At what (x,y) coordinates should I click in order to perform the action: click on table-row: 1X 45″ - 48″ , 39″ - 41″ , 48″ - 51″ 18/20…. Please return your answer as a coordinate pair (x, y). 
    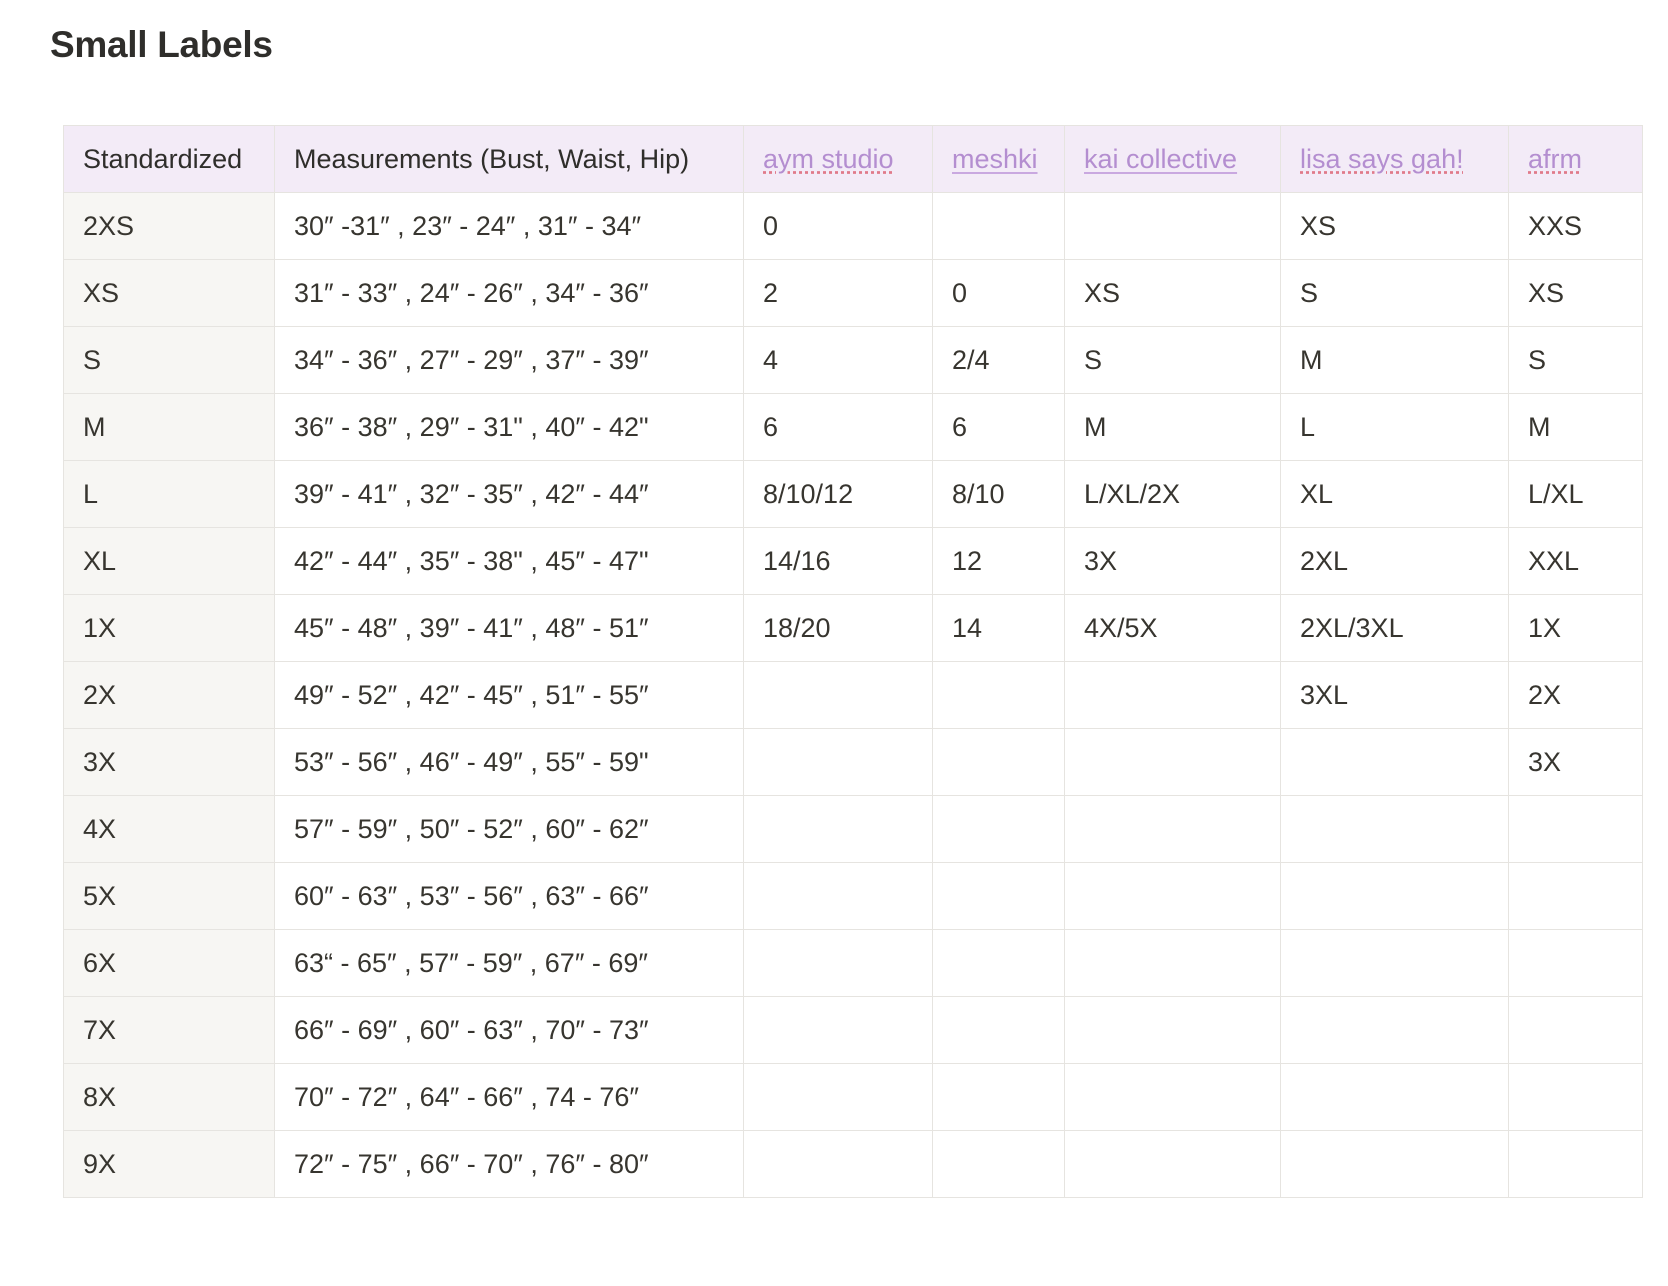
    Looking at the image, I should click on (853, 628).